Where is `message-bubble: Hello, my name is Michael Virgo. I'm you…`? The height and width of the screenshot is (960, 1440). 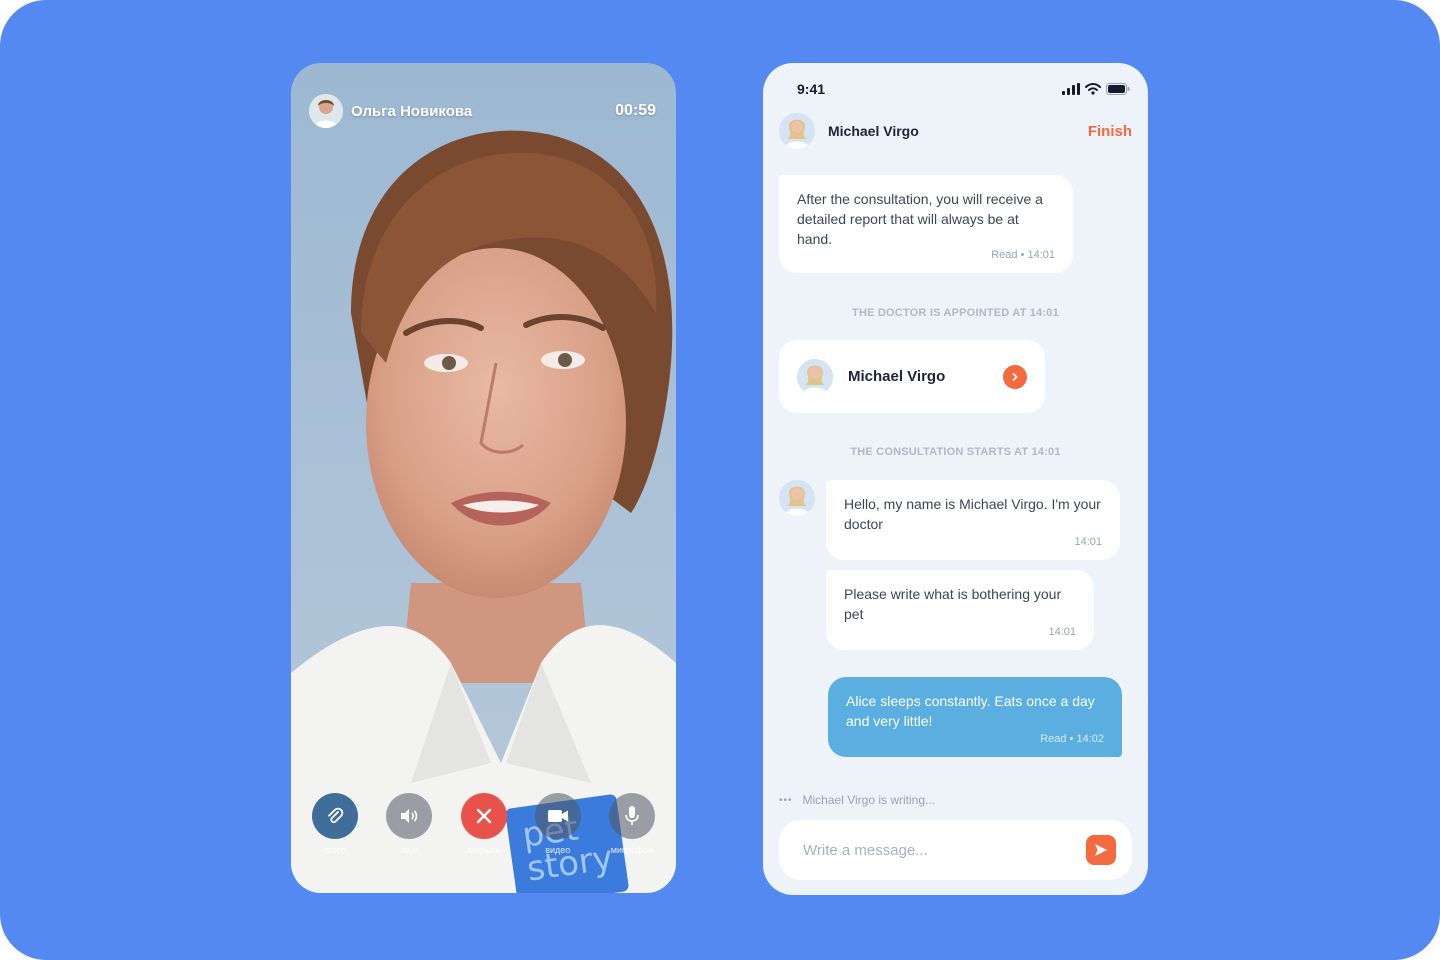
message-bubble: Hello, my name is Michael Virgo. I'm you… is located at coordinates (973, 520).